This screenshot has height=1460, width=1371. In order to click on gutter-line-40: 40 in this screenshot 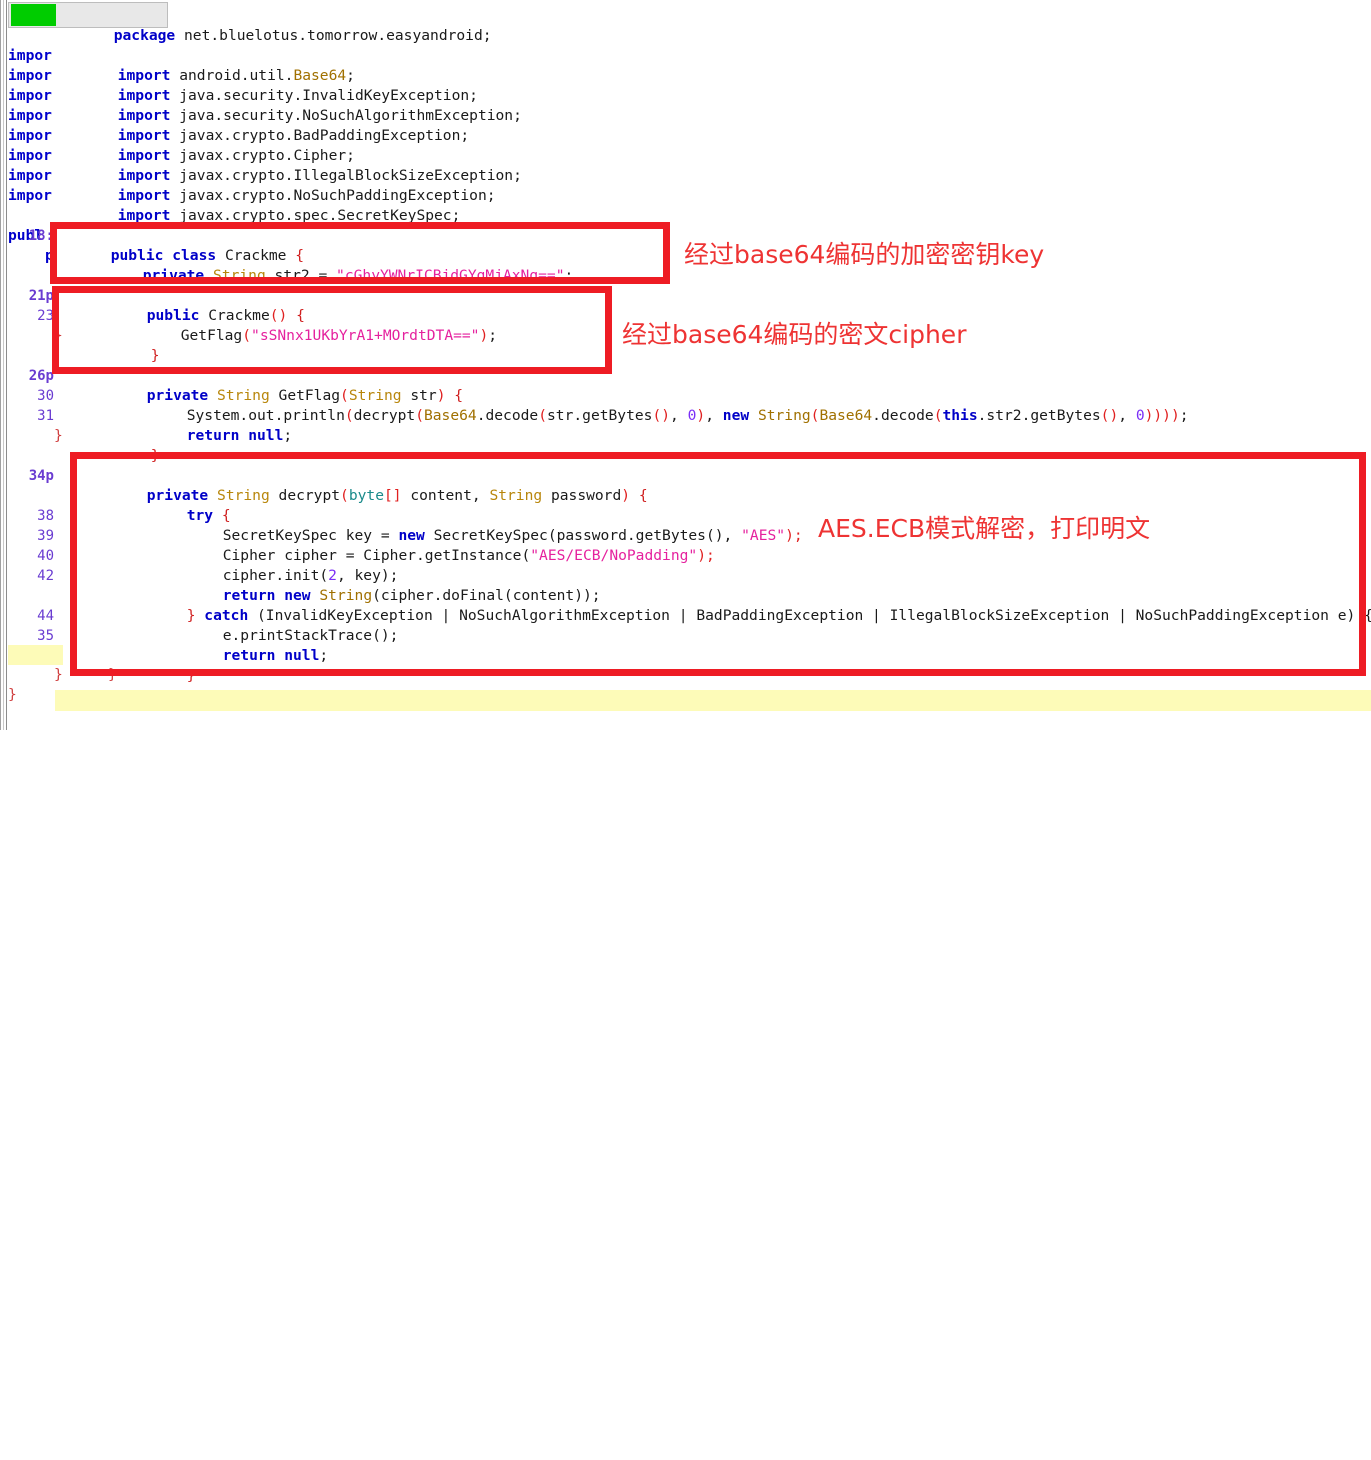, I will do `click(45, 556)`.